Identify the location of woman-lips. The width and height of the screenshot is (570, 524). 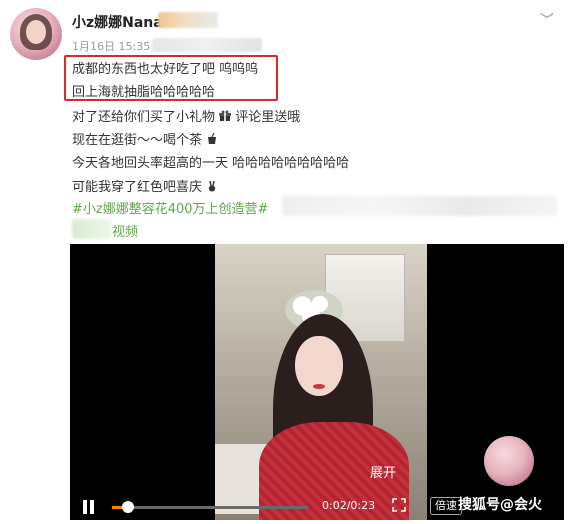
(319, 386).